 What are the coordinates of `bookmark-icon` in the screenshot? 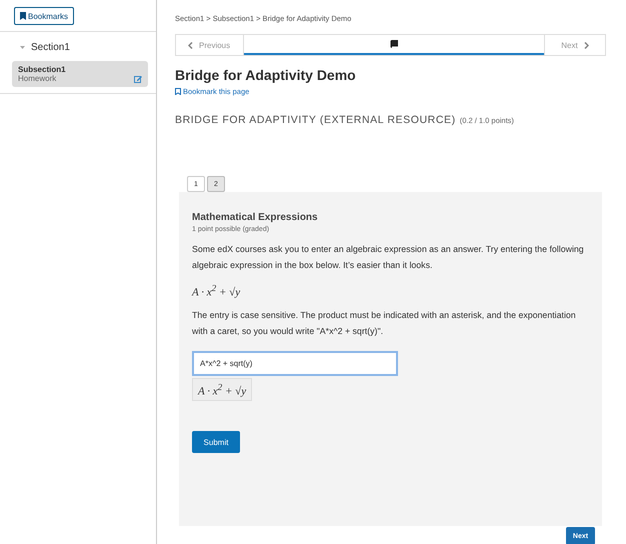 It's located at (23, 16).